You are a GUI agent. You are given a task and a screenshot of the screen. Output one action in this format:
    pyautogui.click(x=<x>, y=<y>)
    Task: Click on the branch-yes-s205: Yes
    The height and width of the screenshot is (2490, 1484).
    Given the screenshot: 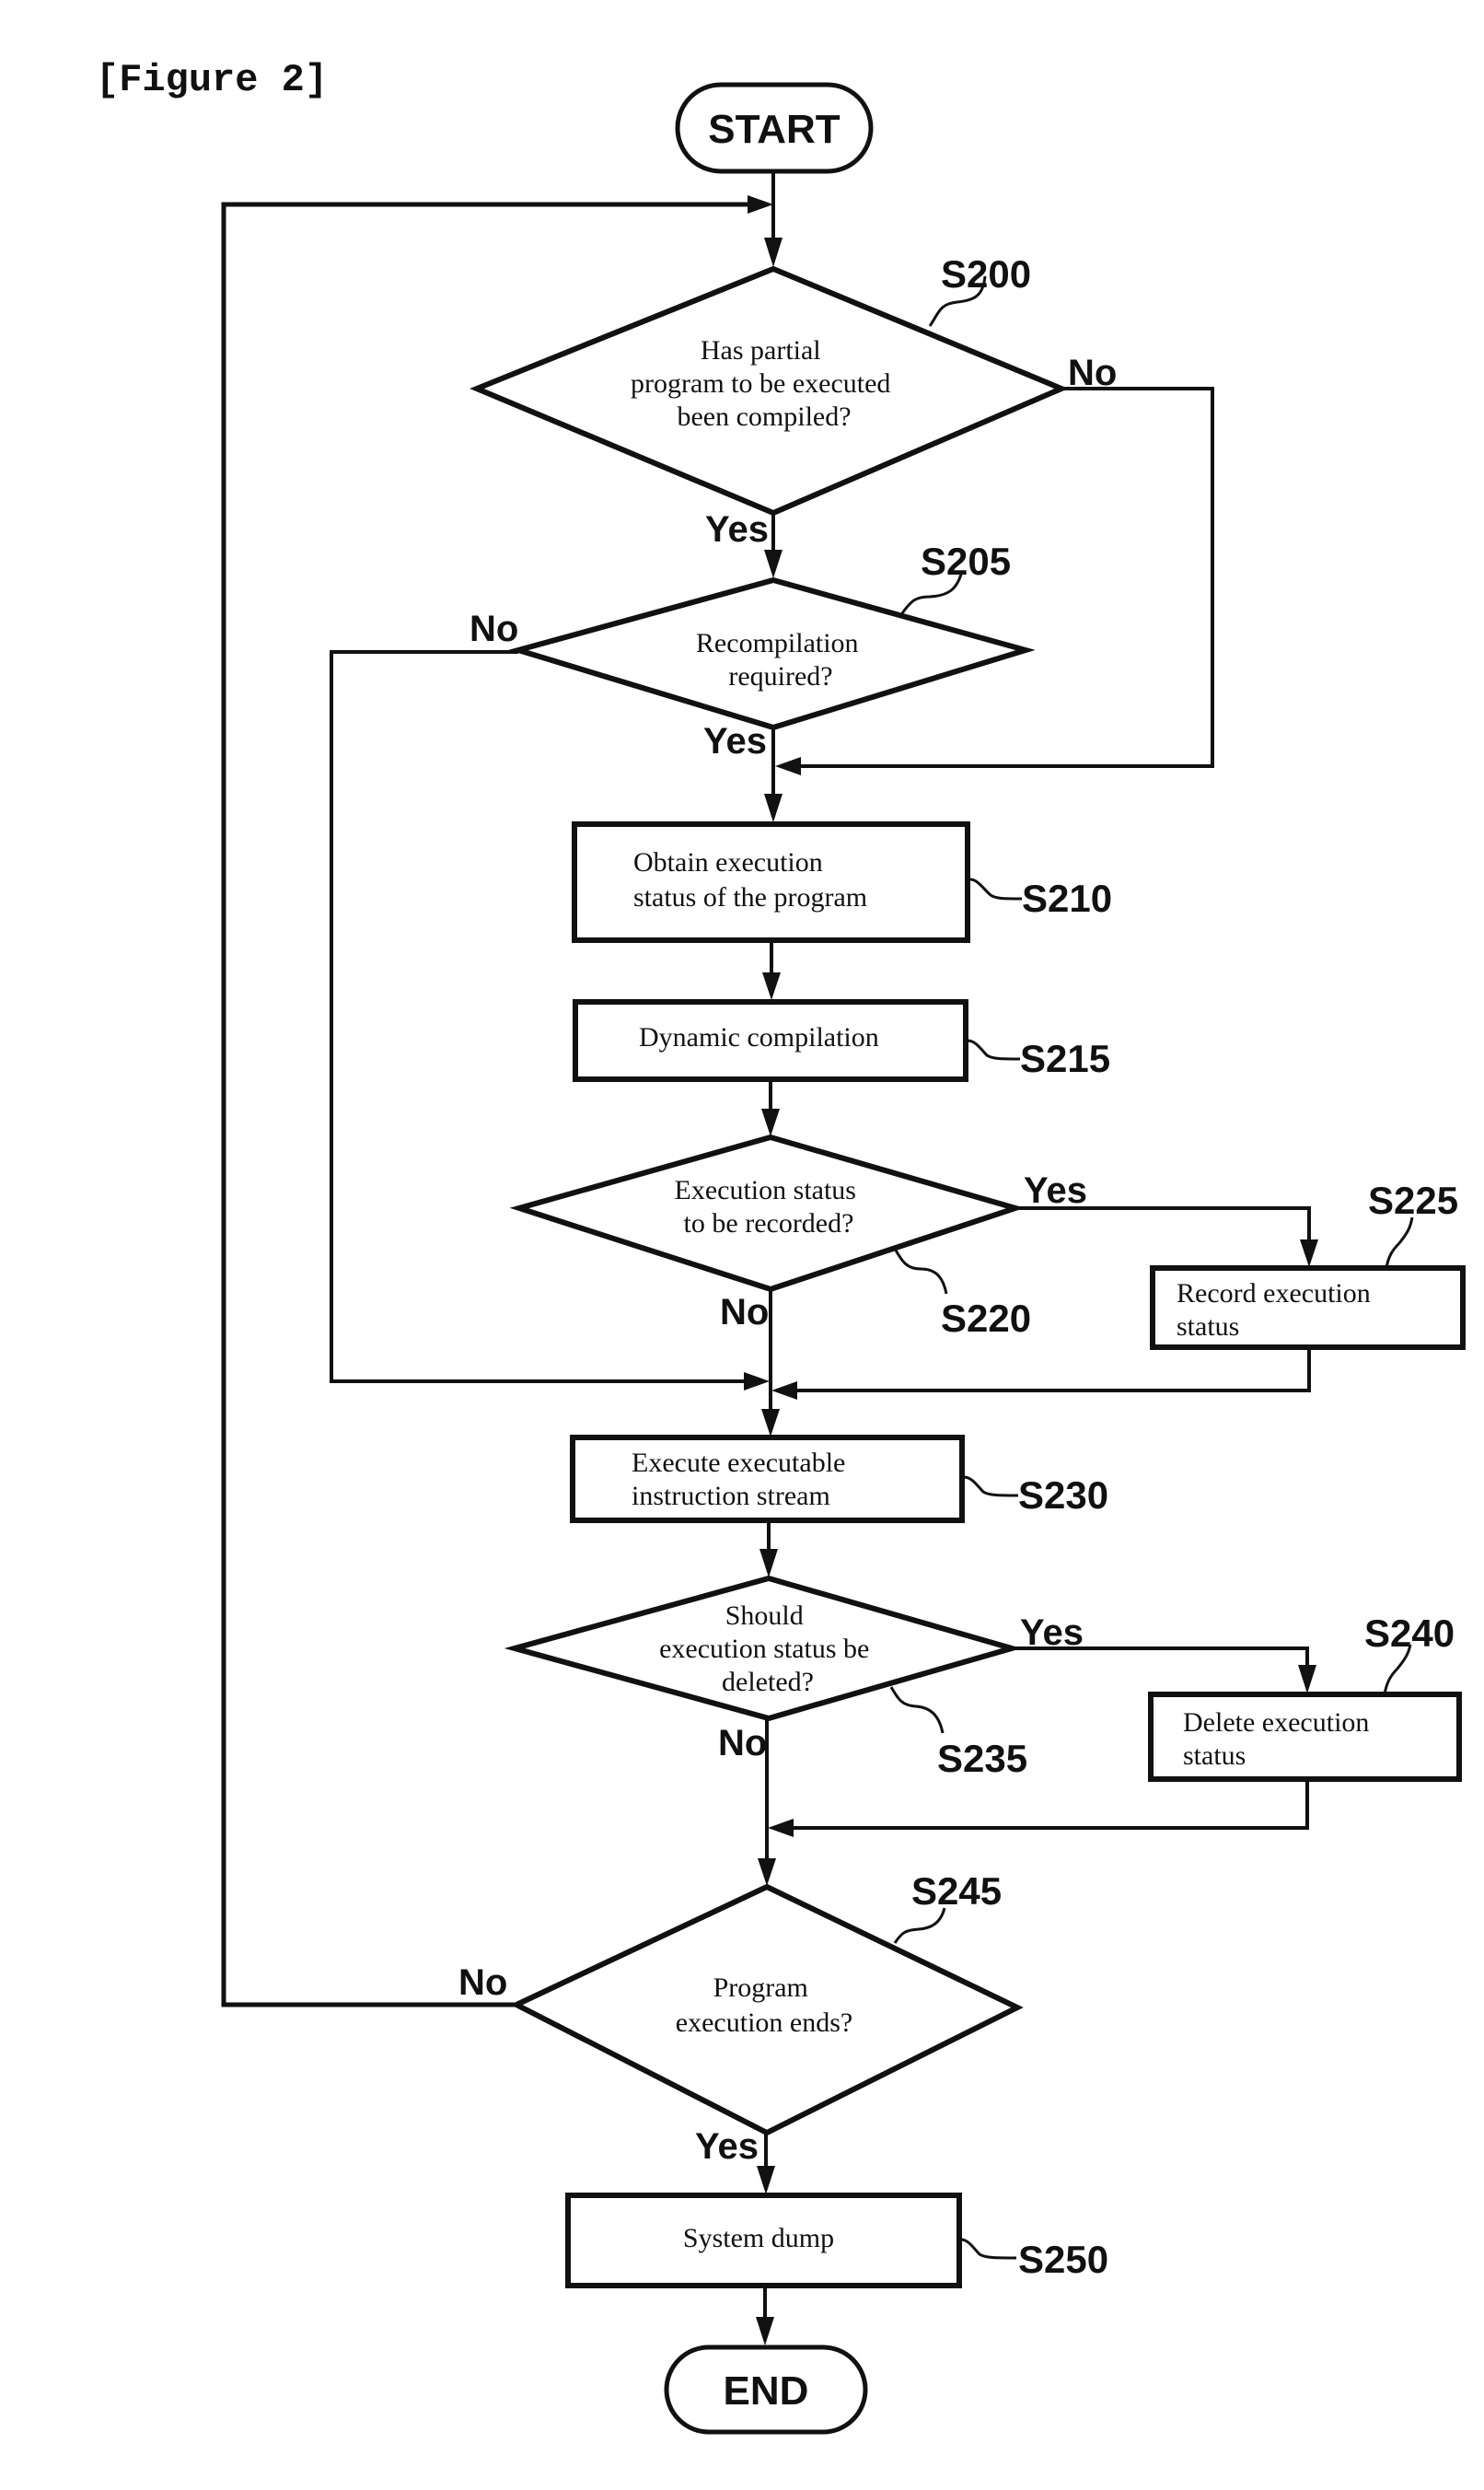 What is the action you would take?
    pyautogui.click(x=735, y=741)
    